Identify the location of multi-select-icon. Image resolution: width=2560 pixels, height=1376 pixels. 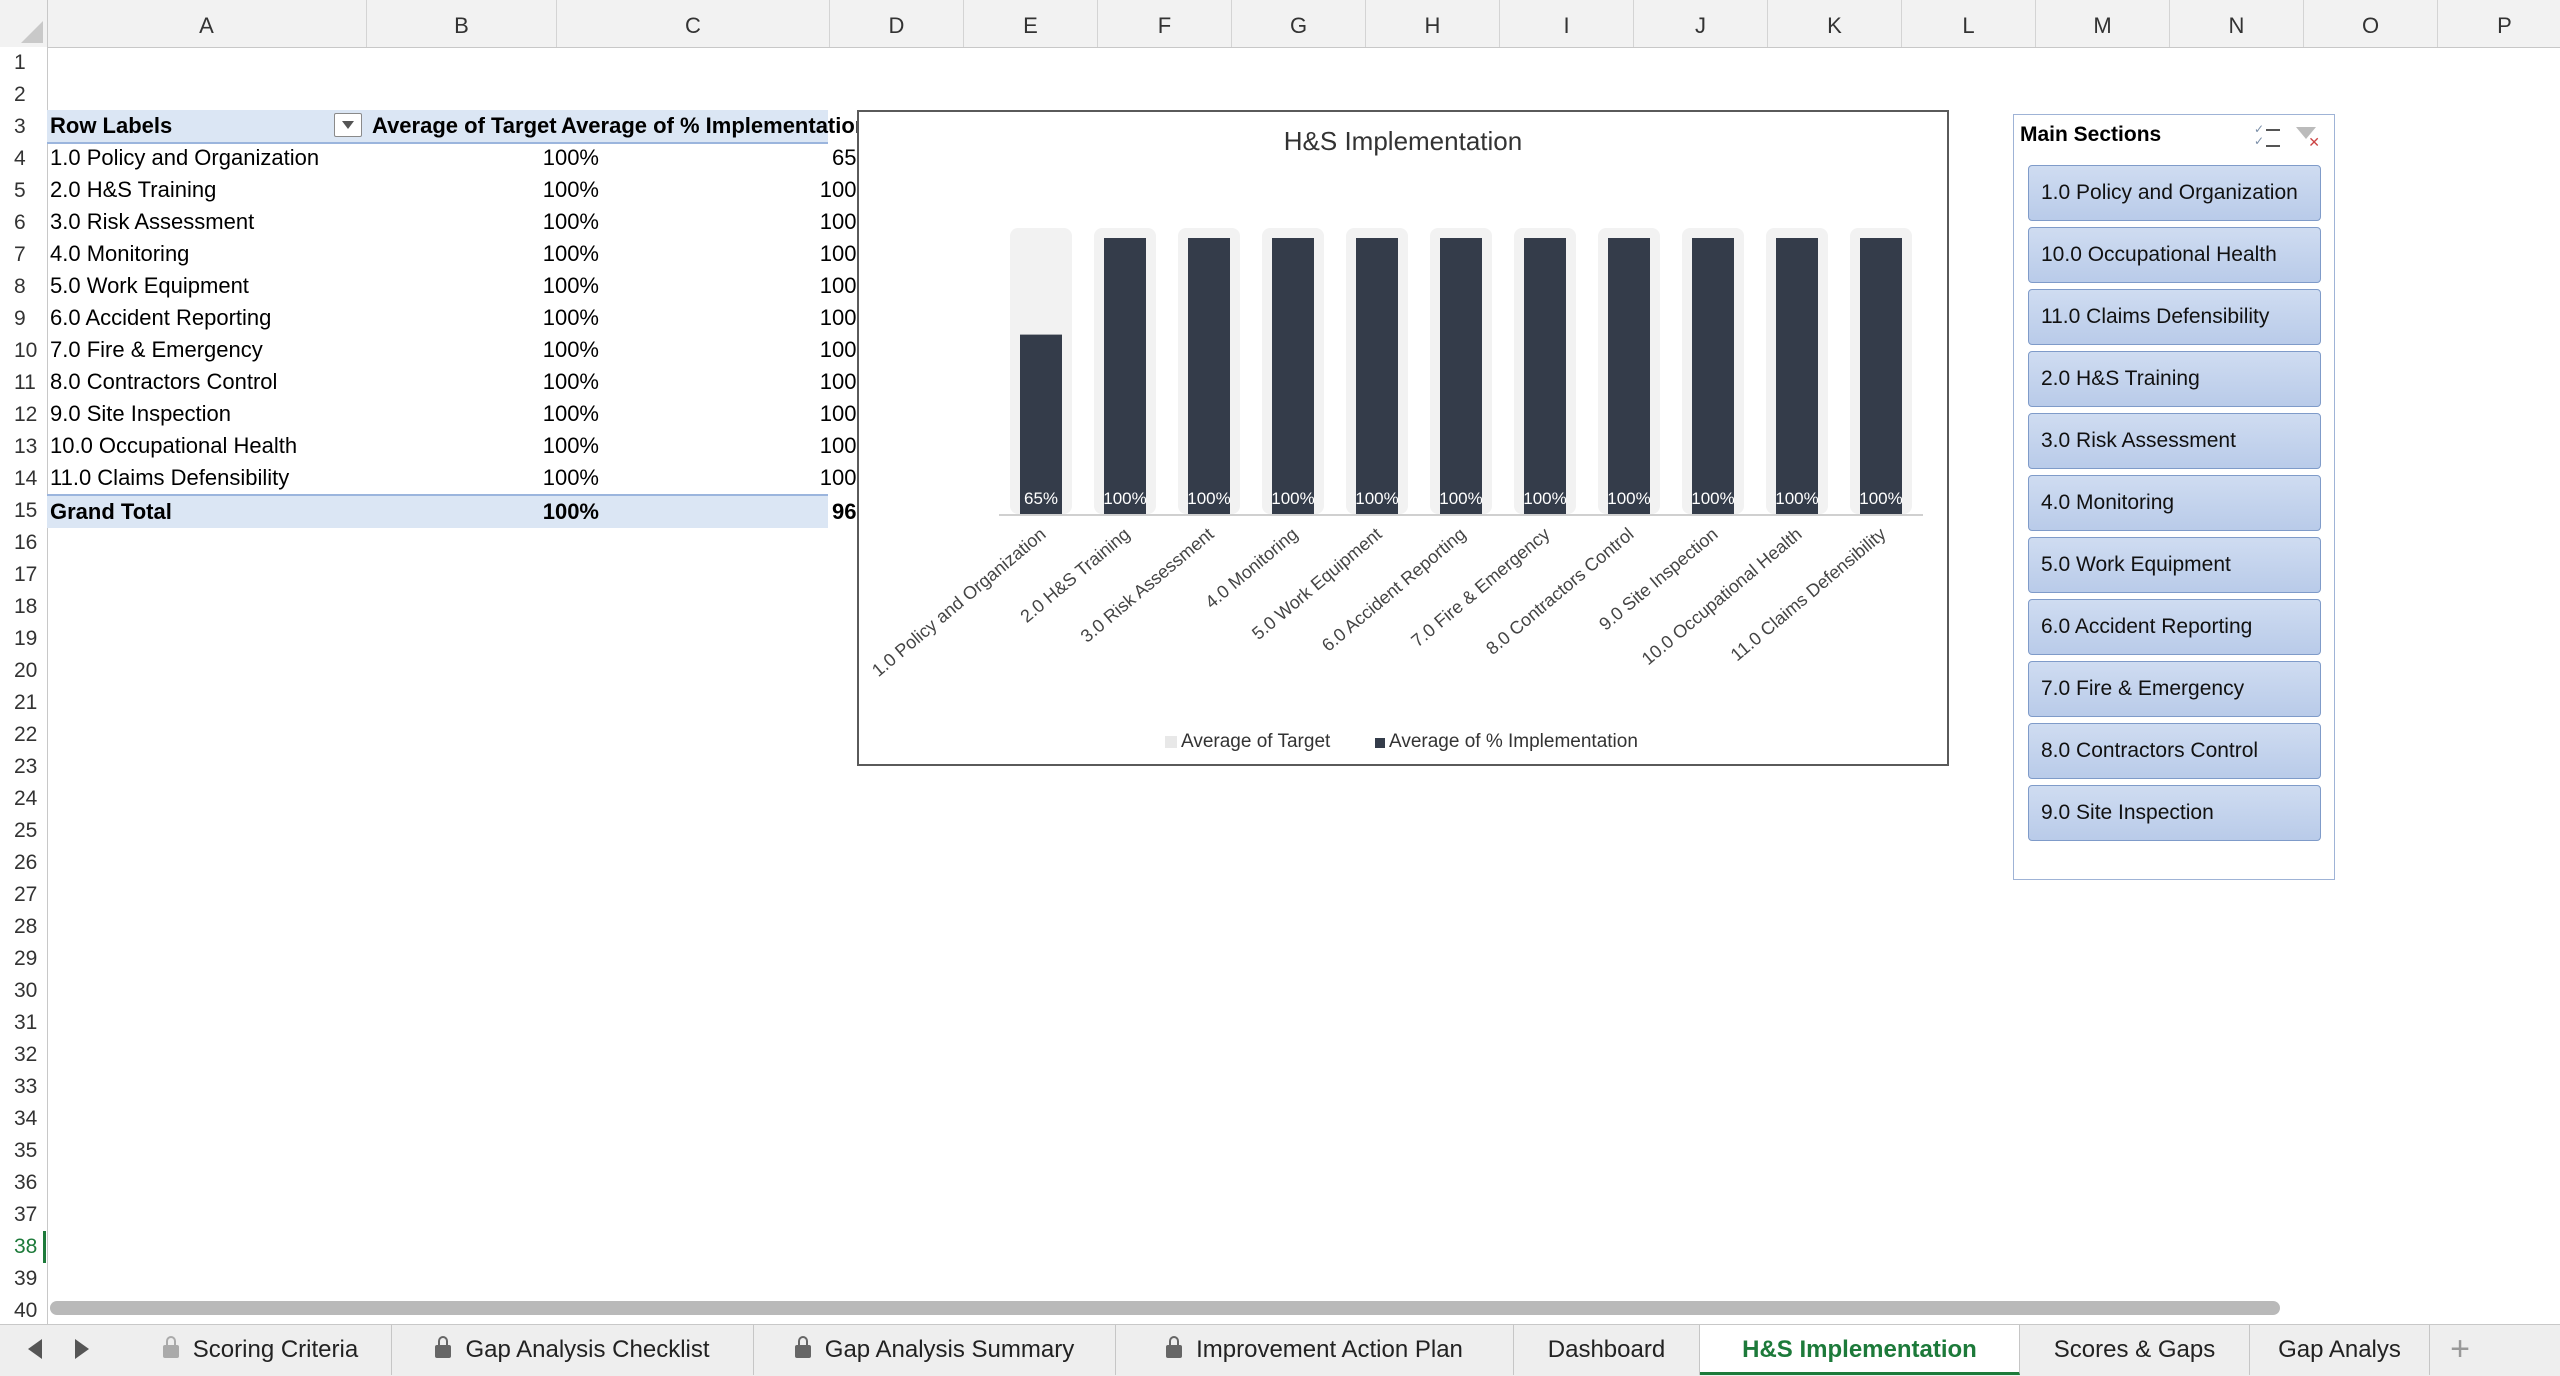
(2267, 136).